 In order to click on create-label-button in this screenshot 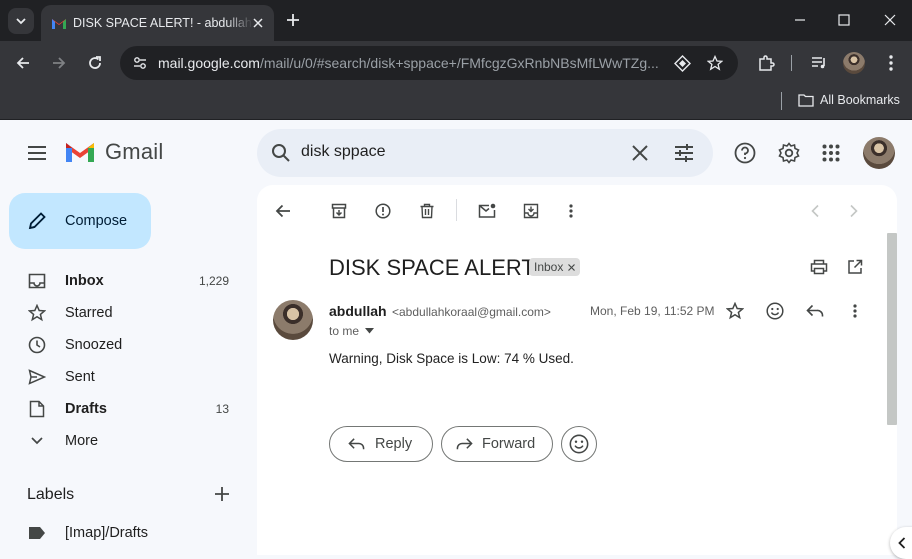, I will do `click(222, 496)`.